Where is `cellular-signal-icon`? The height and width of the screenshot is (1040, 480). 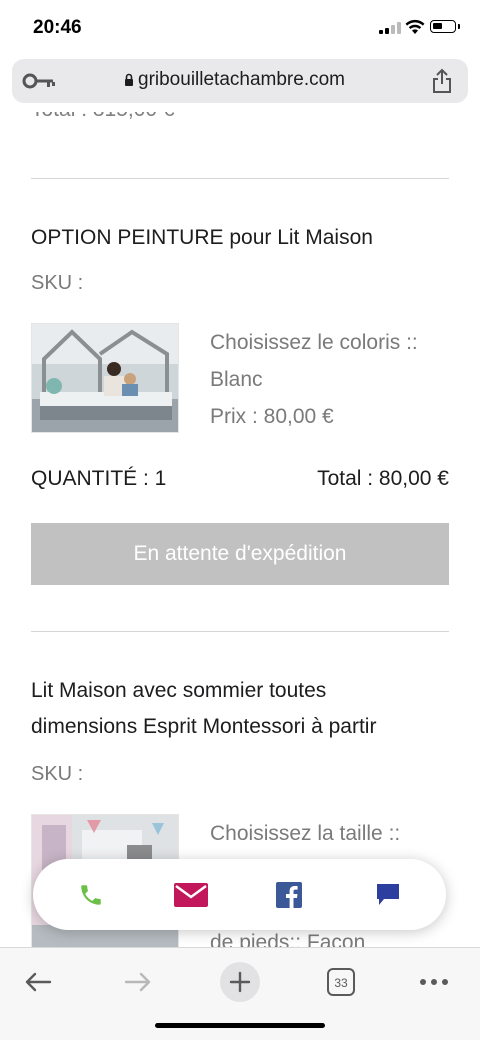 cellular-signal-icon is located at coordinates (390, 28).